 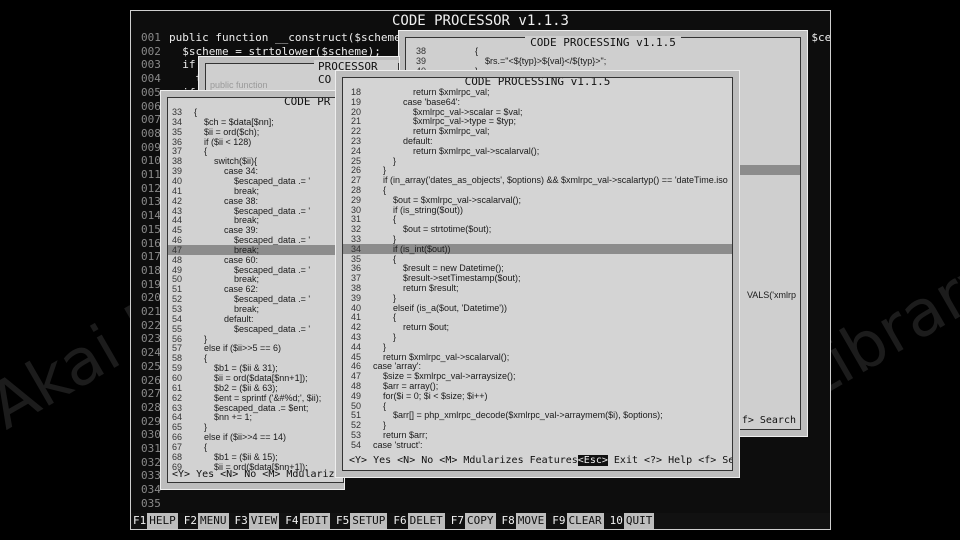 I want to click on fkey-code: F9, so click(x=559, y=520).